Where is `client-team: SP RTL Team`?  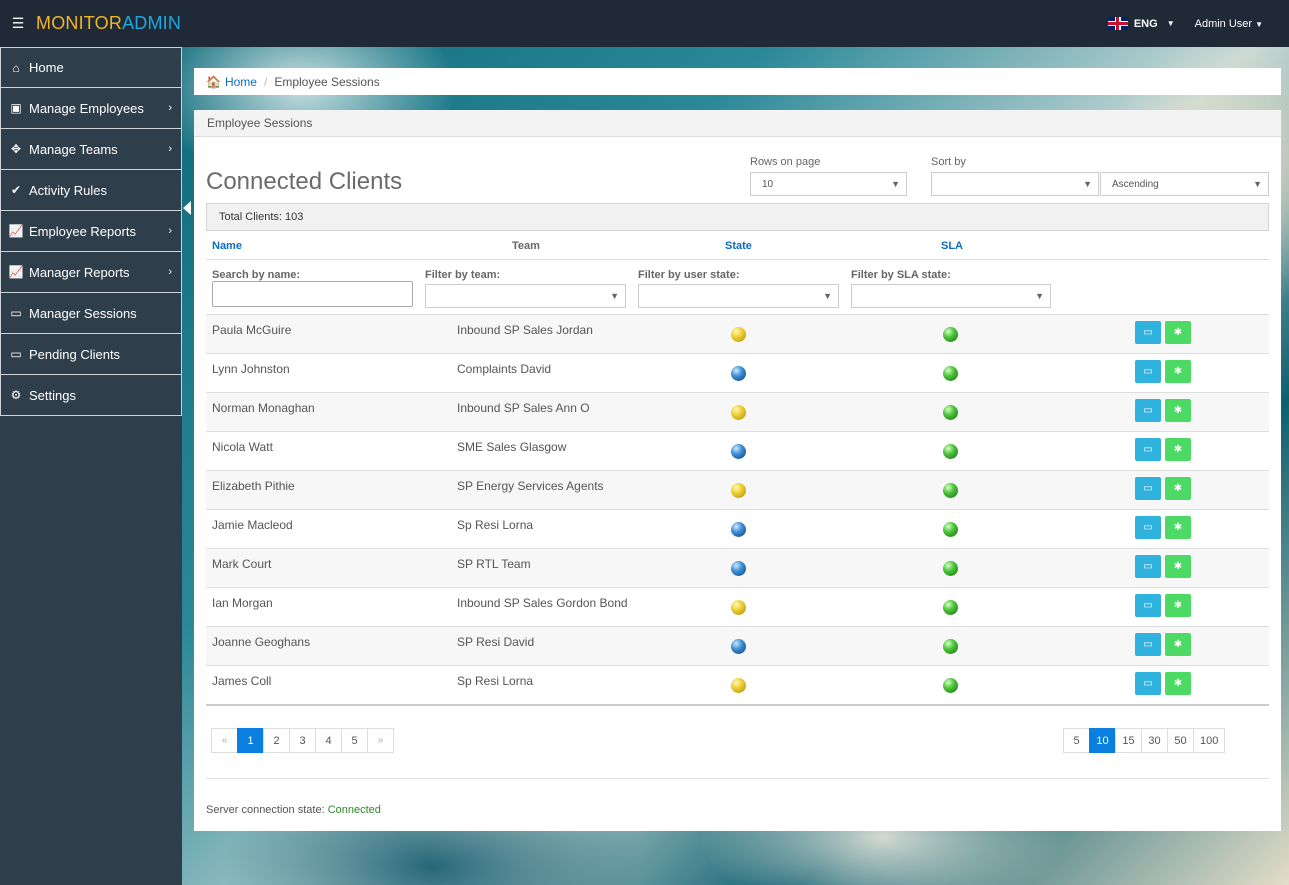
client-team: SP RTL Team is located at coordinates (494, 564).